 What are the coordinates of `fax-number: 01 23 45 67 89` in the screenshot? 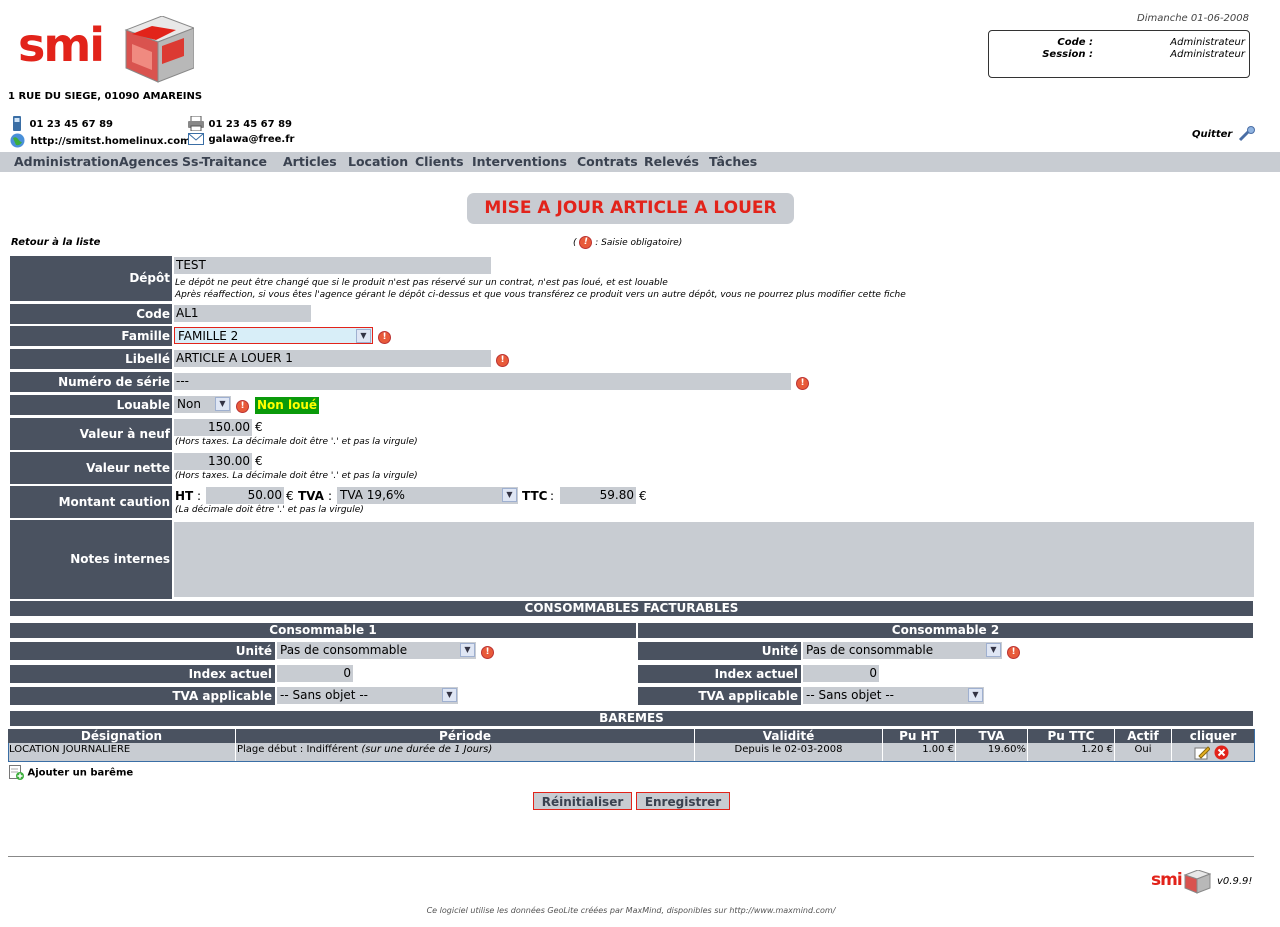 It's located at (250, 124).